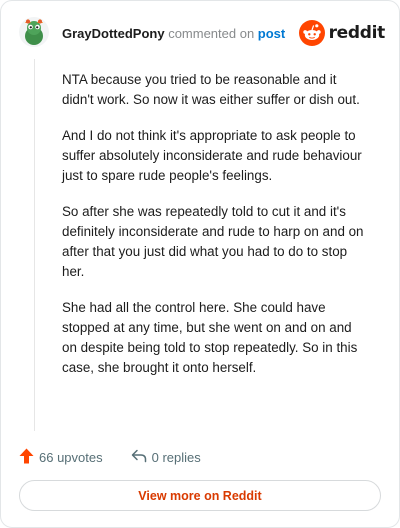 Image resolution: width=400 pixels, height=528 pixels. I want to click on author-line: GrayDottedPony commented on post, so click(173, 34).